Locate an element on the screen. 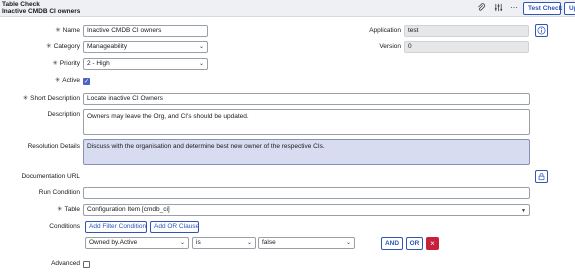  or-button: OR is located at coordinates (414, 243).